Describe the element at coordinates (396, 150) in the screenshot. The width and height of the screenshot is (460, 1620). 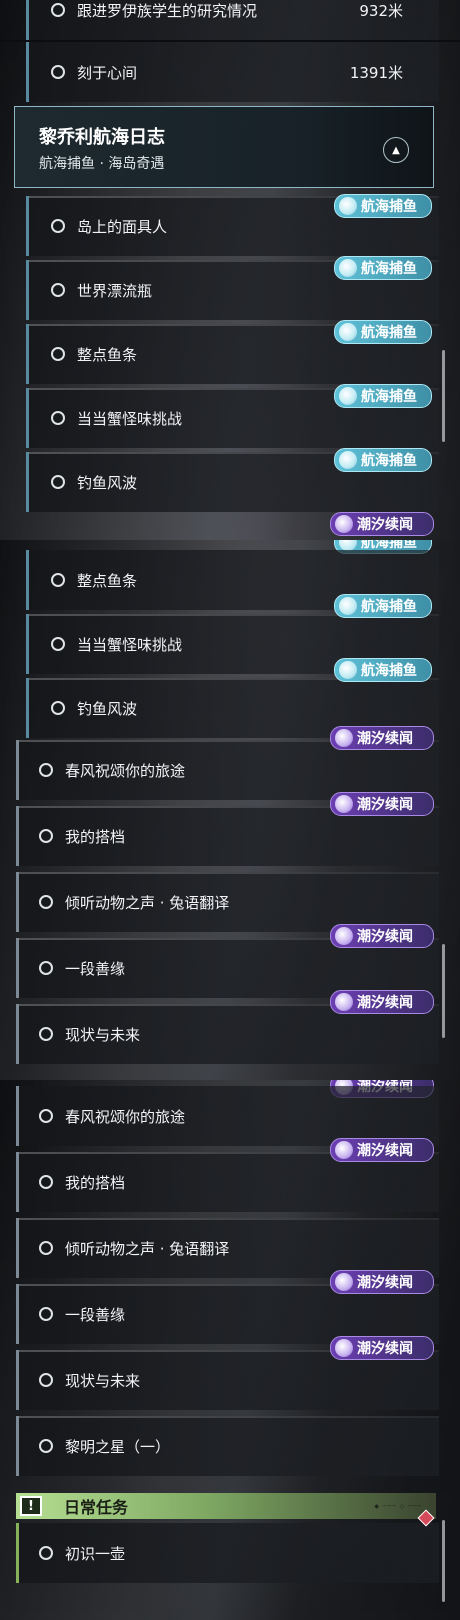
I see `collapse-chevron-icon: ▲` at that location.